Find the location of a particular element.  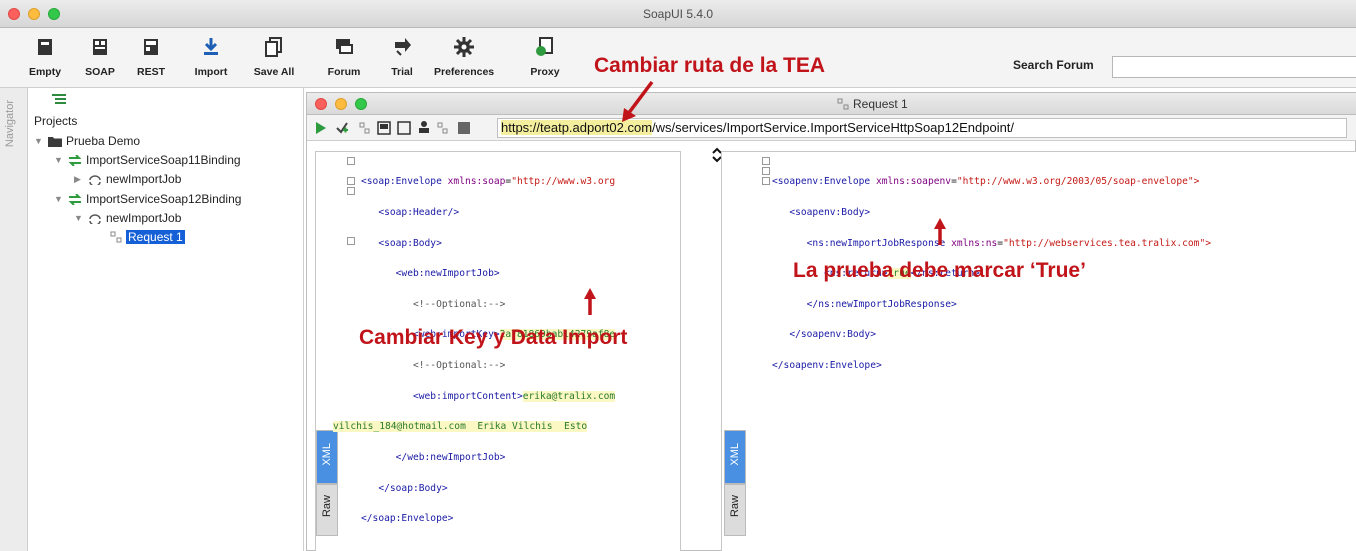

trial-icon is located at coordinates (403, 47).